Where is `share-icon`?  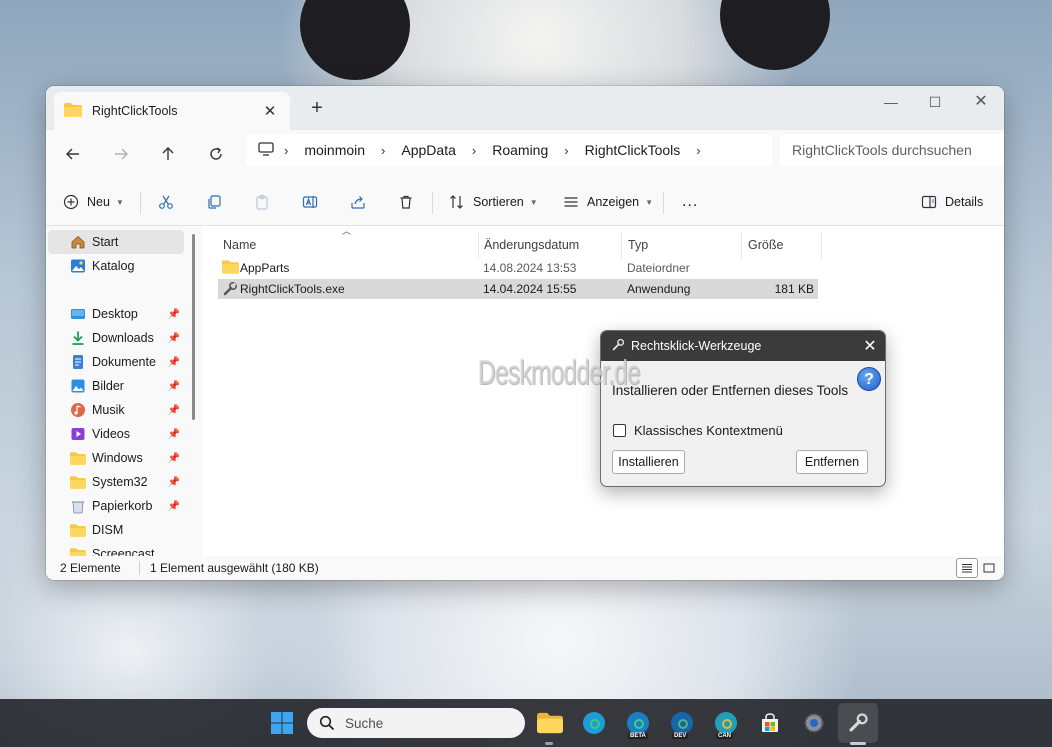
share-icon is located at coordinates (358, 202).